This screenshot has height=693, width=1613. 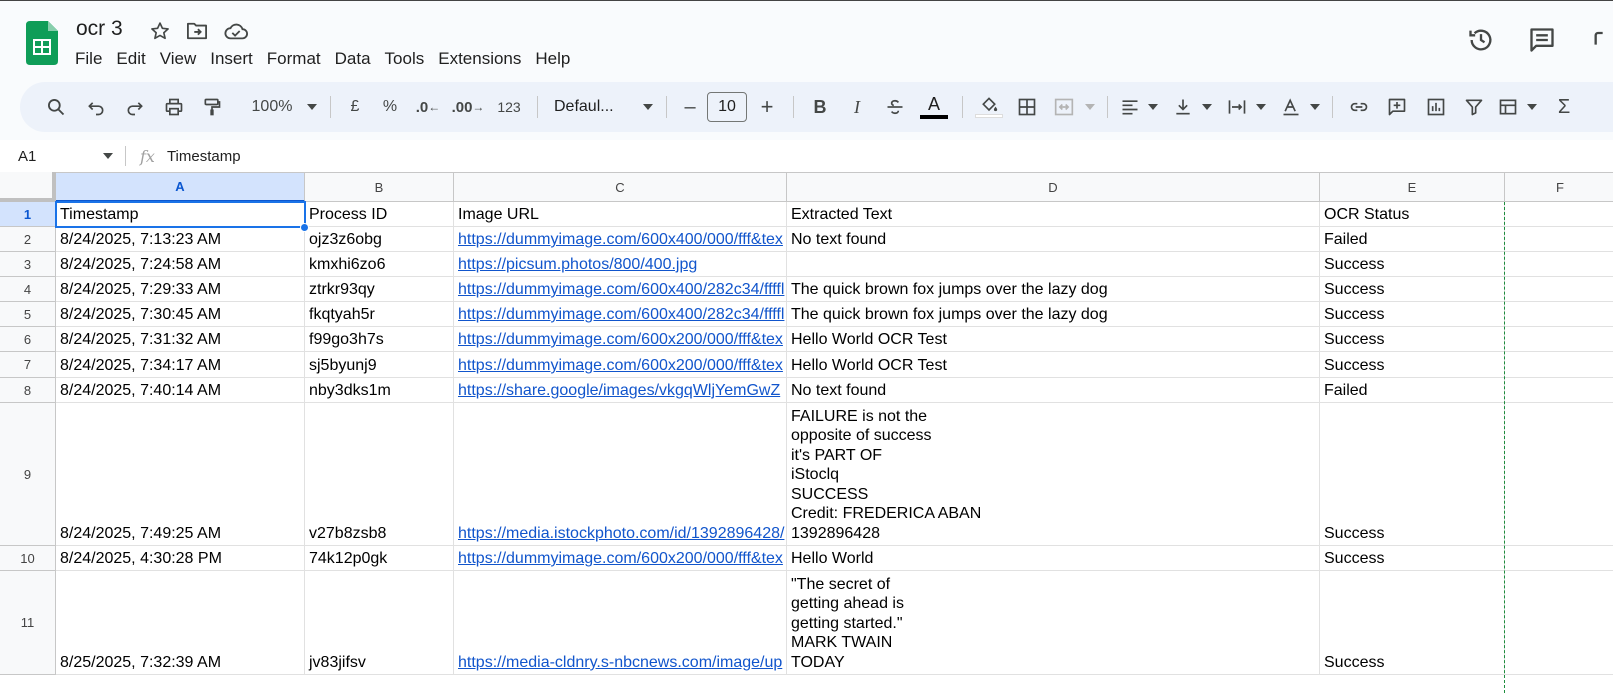 What do you see at coordinates (355, 107) in the screenshot?
I see `currency-format-button: £` at bounding box center [355, 107].